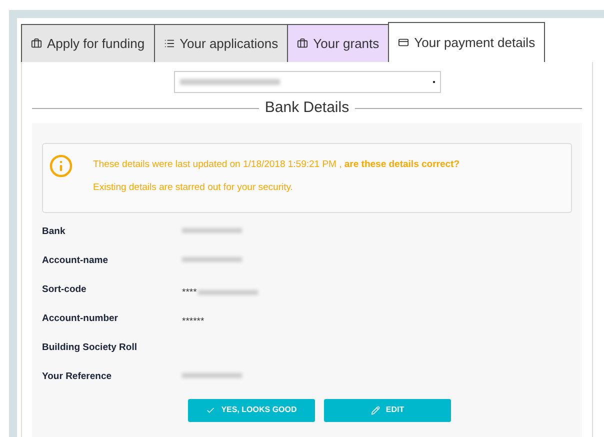 Image resolution: width=604 pixels, height=437 pixels. What do you see at coordinates (193, 321) in the screenshot?
I see `field-value: ******` at bounding box center [193, 321].